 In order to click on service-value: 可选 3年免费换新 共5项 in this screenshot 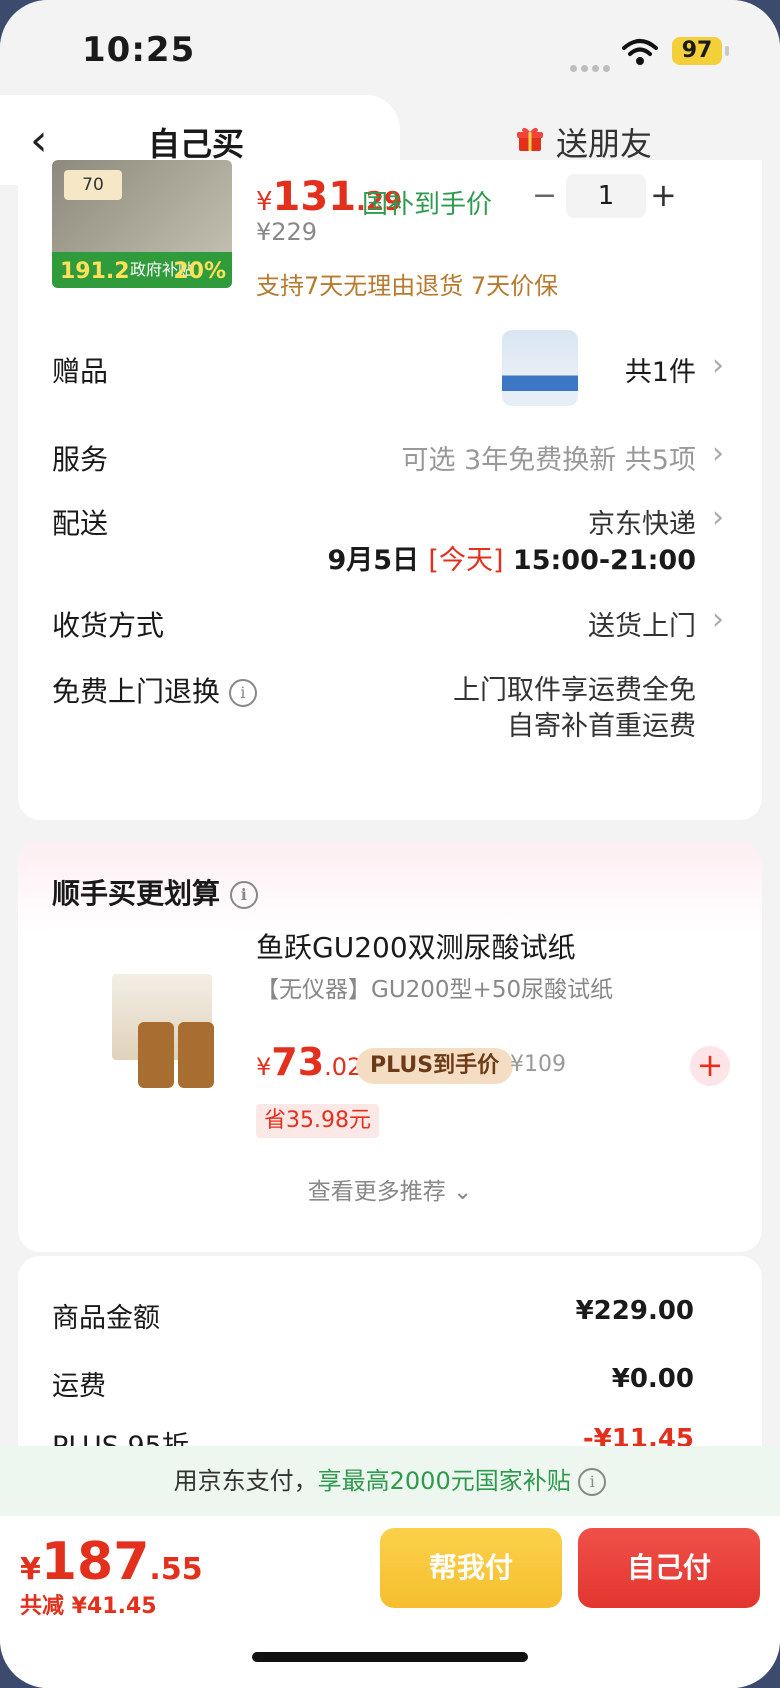, I will do `click(548, 457)`.